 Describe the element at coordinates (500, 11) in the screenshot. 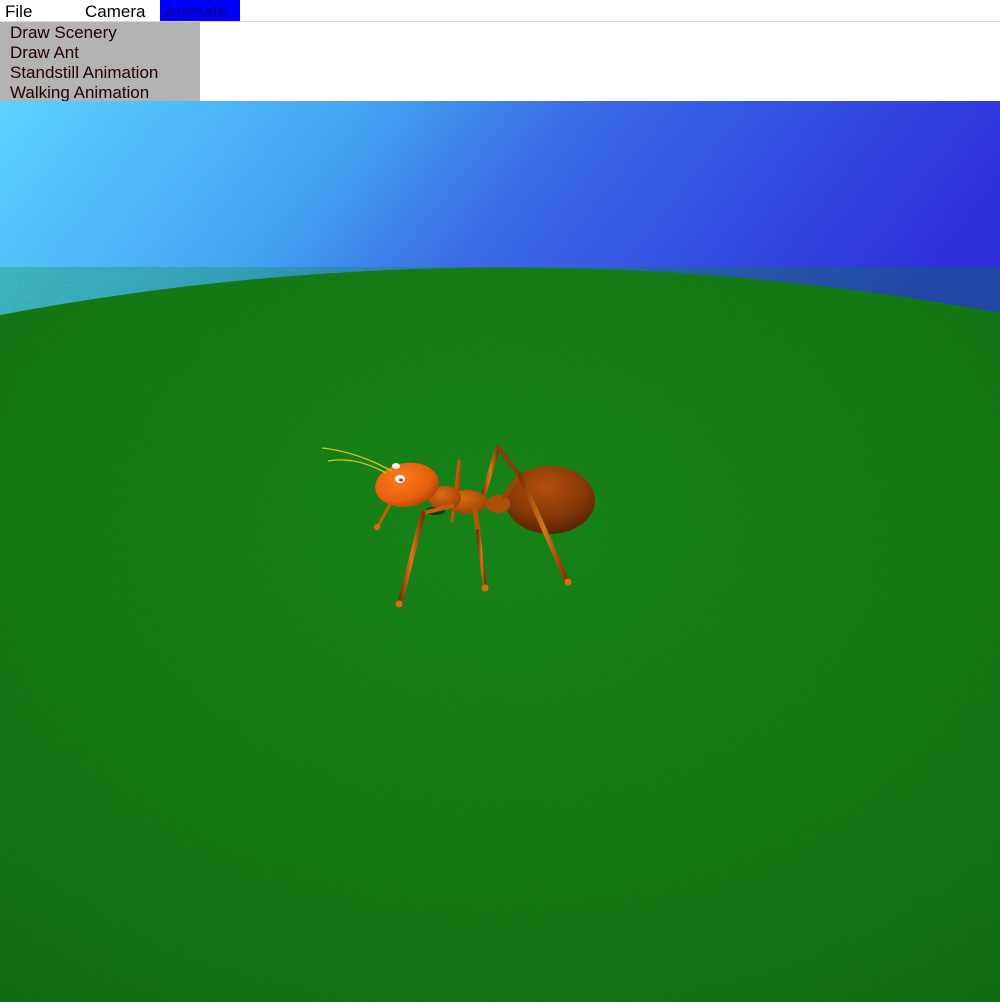

I see `menu-bar: File Camera Animate` at that location.